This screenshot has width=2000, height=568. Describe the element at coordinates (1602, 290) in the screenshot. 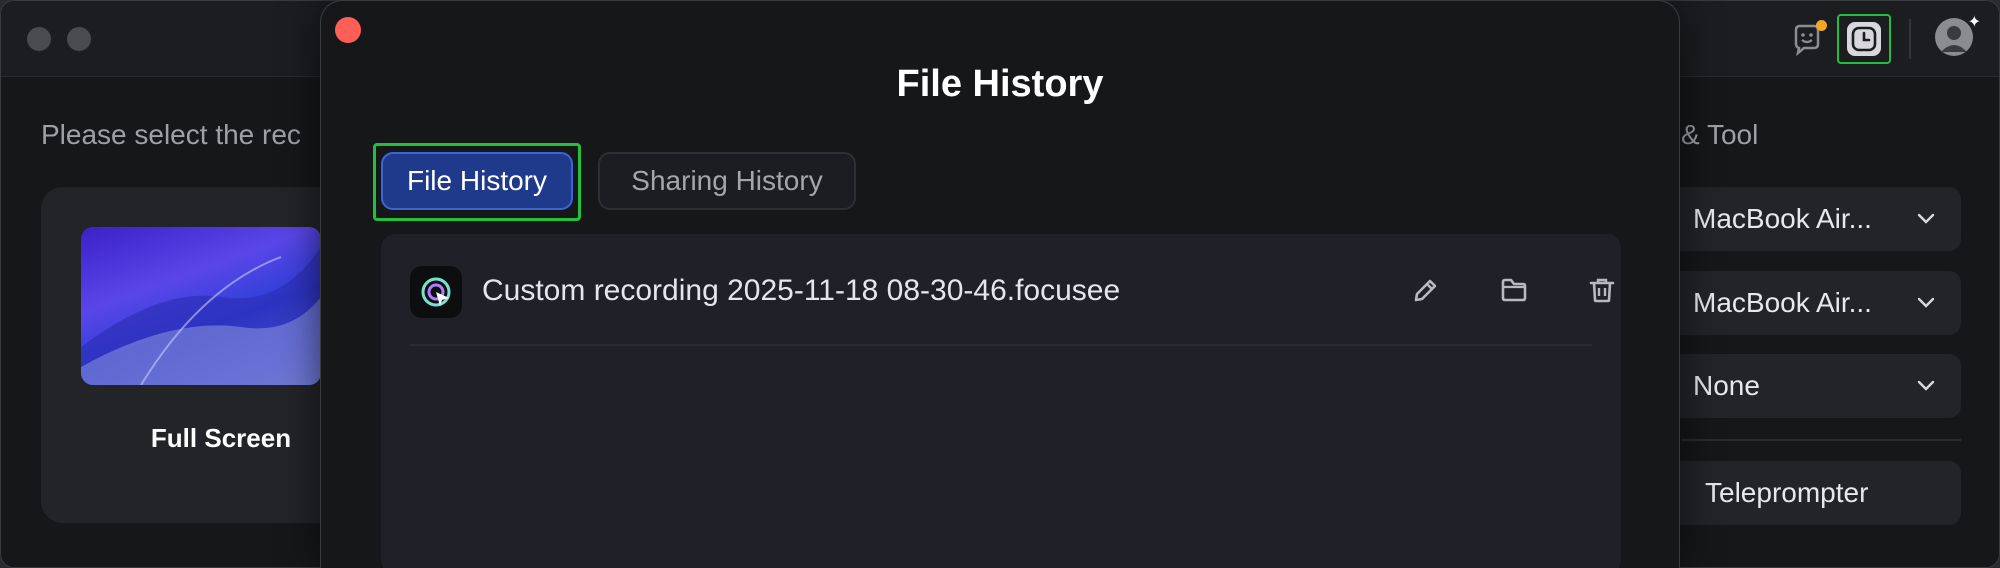

I see `trash-icon` at that location.